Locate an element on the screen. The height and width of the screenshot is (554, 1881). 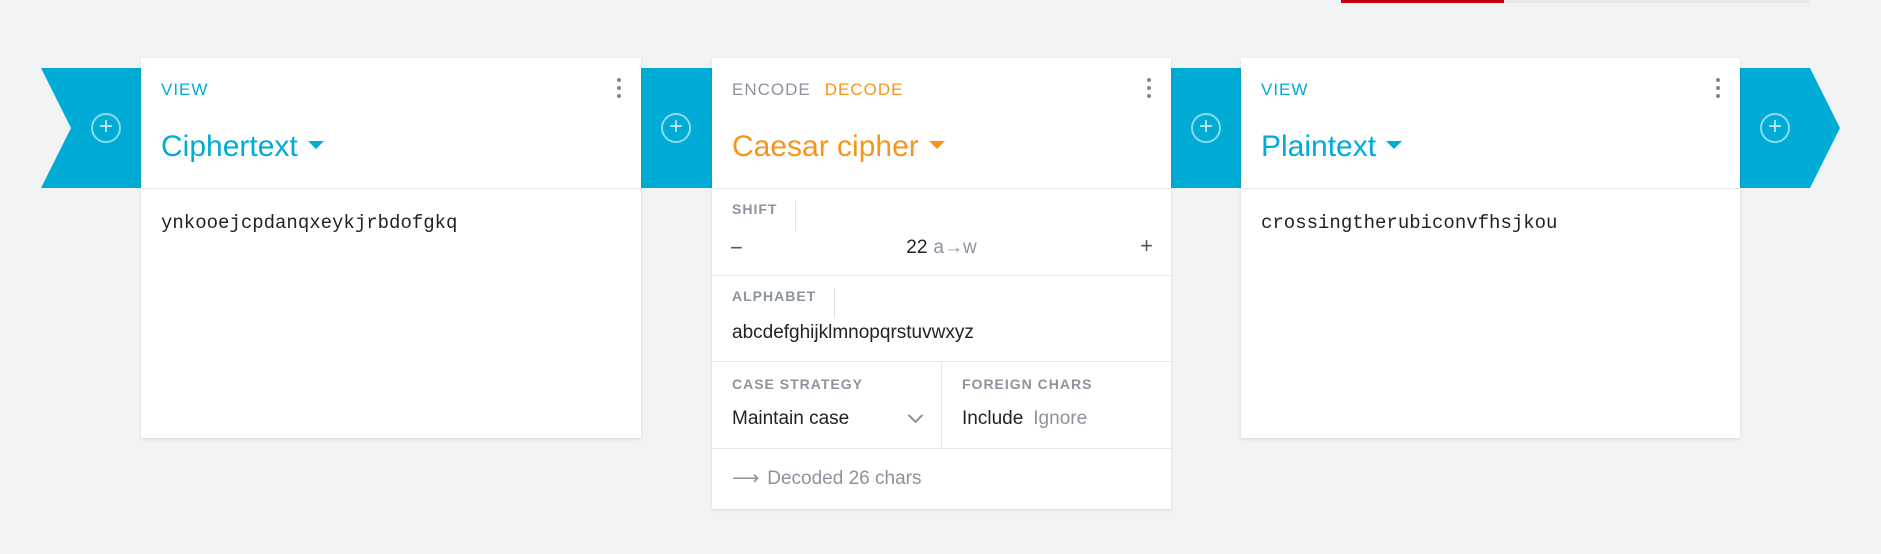
foreign-chars-include-option: Include is located at coordinates (992, 418).